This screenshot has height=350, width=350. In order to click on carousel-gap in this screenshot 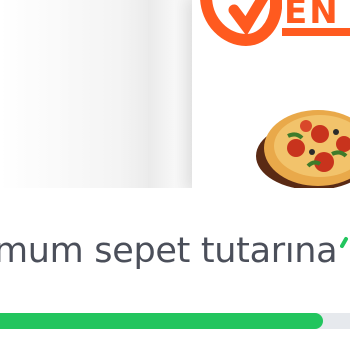, I will do `click(170, 94)`.